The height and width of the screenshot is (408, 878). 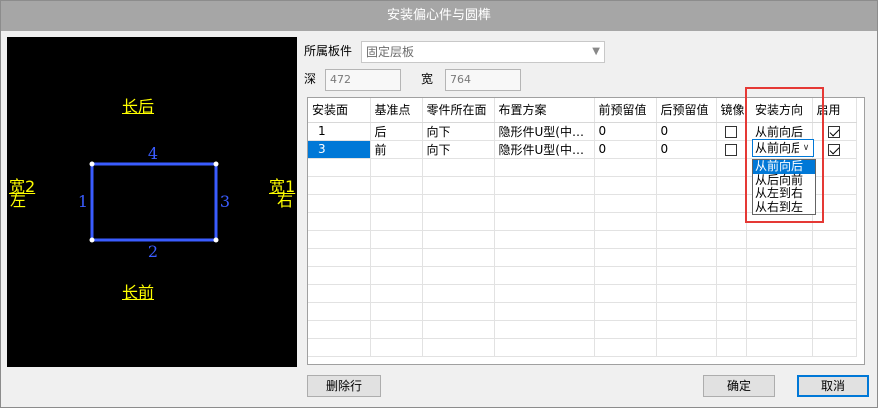 What do you see at coordinates (779, 110) in the screenshot?
I see `col-header-direction: 安装方向` at bounding box center [779, 110].